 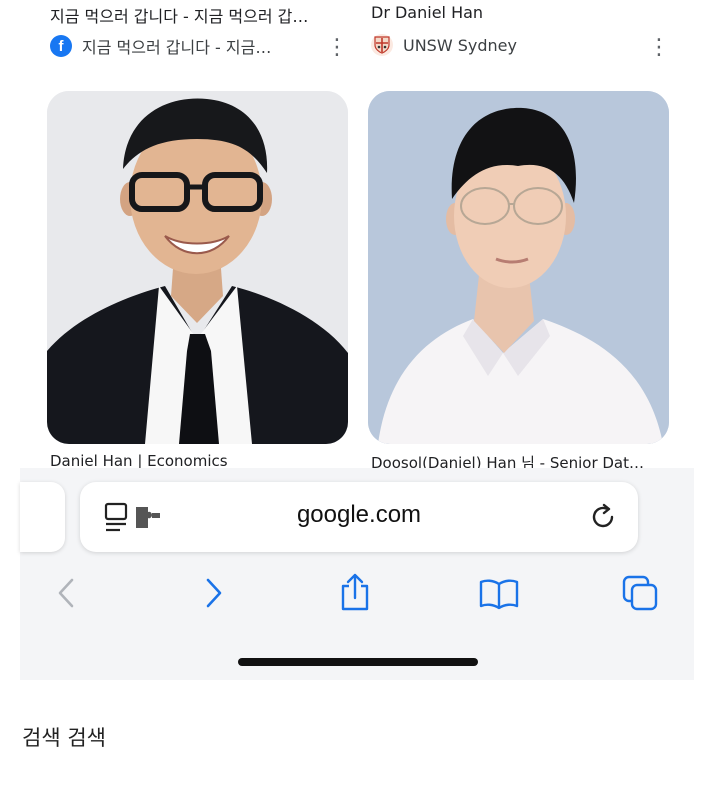 I want to click on reload-icon, so click(x=604, y=519).